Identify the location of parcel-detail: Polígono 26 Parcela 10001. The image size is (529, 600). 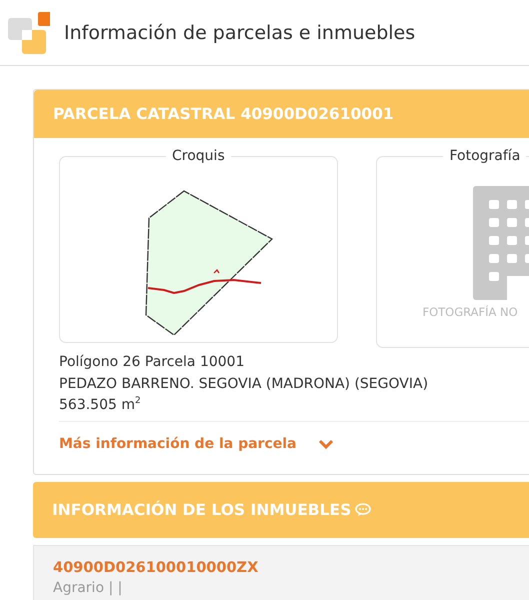
(152, 362).